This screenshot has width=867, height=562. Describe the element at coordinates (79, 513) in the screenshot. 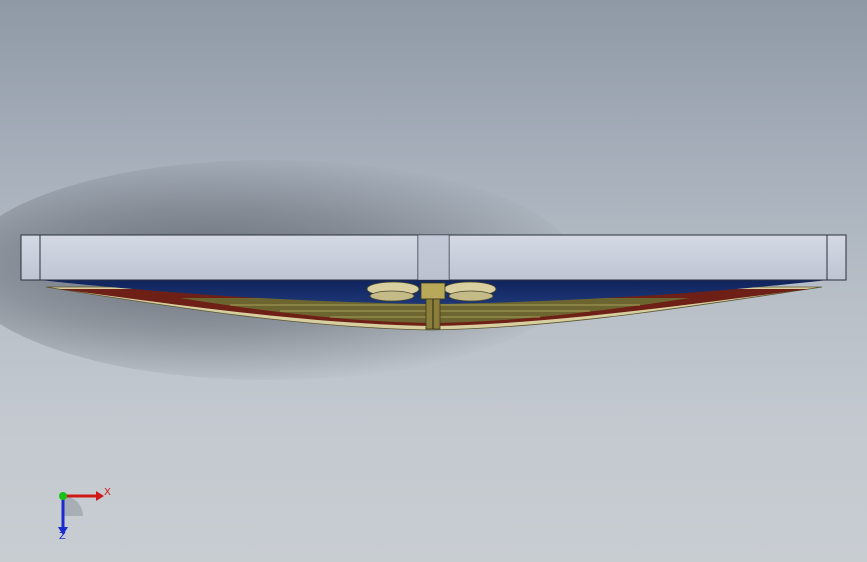

I see `orientation-triad: X Z` at that location.